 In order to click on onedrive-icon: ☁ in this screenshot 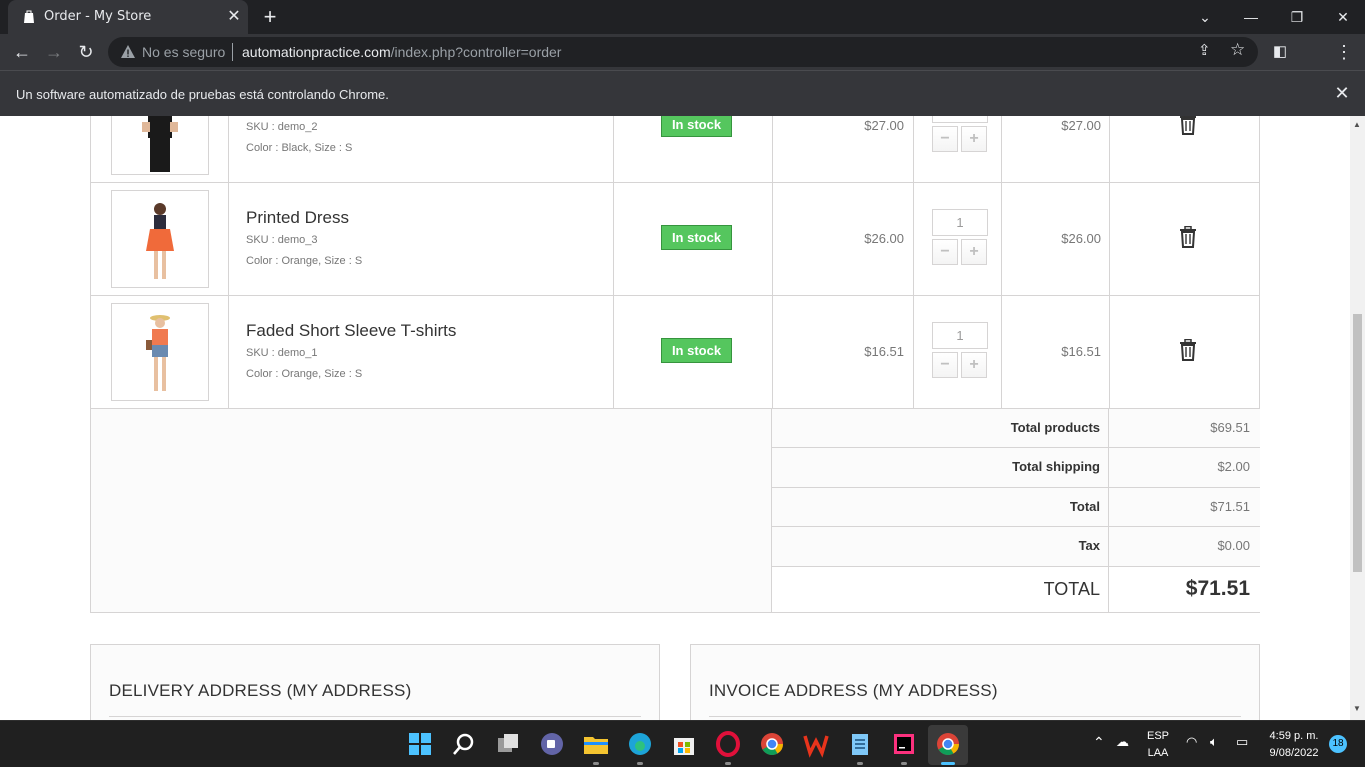, I will do `click(1122, 742)`.